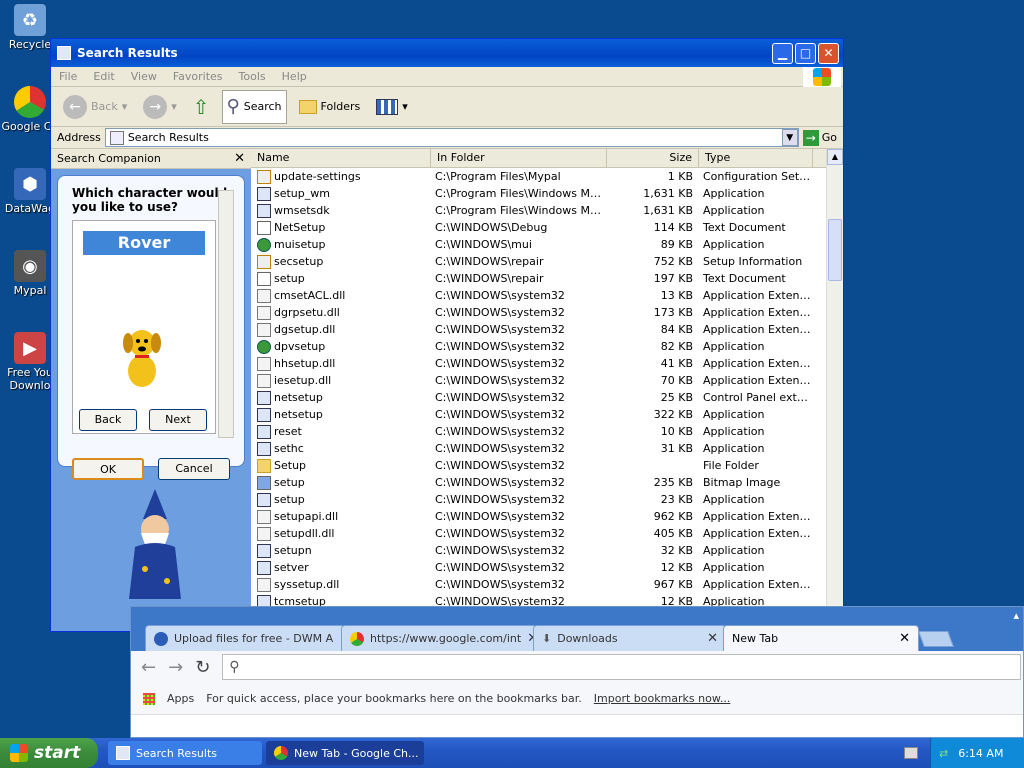 Image resolution: width=1024 pixels, height=768 pixels. Describe the element at coordinates (547, 499) in the screenshot. I see `table-row: setup C:\WINDOWS\system32 23 KB Application` at that location.